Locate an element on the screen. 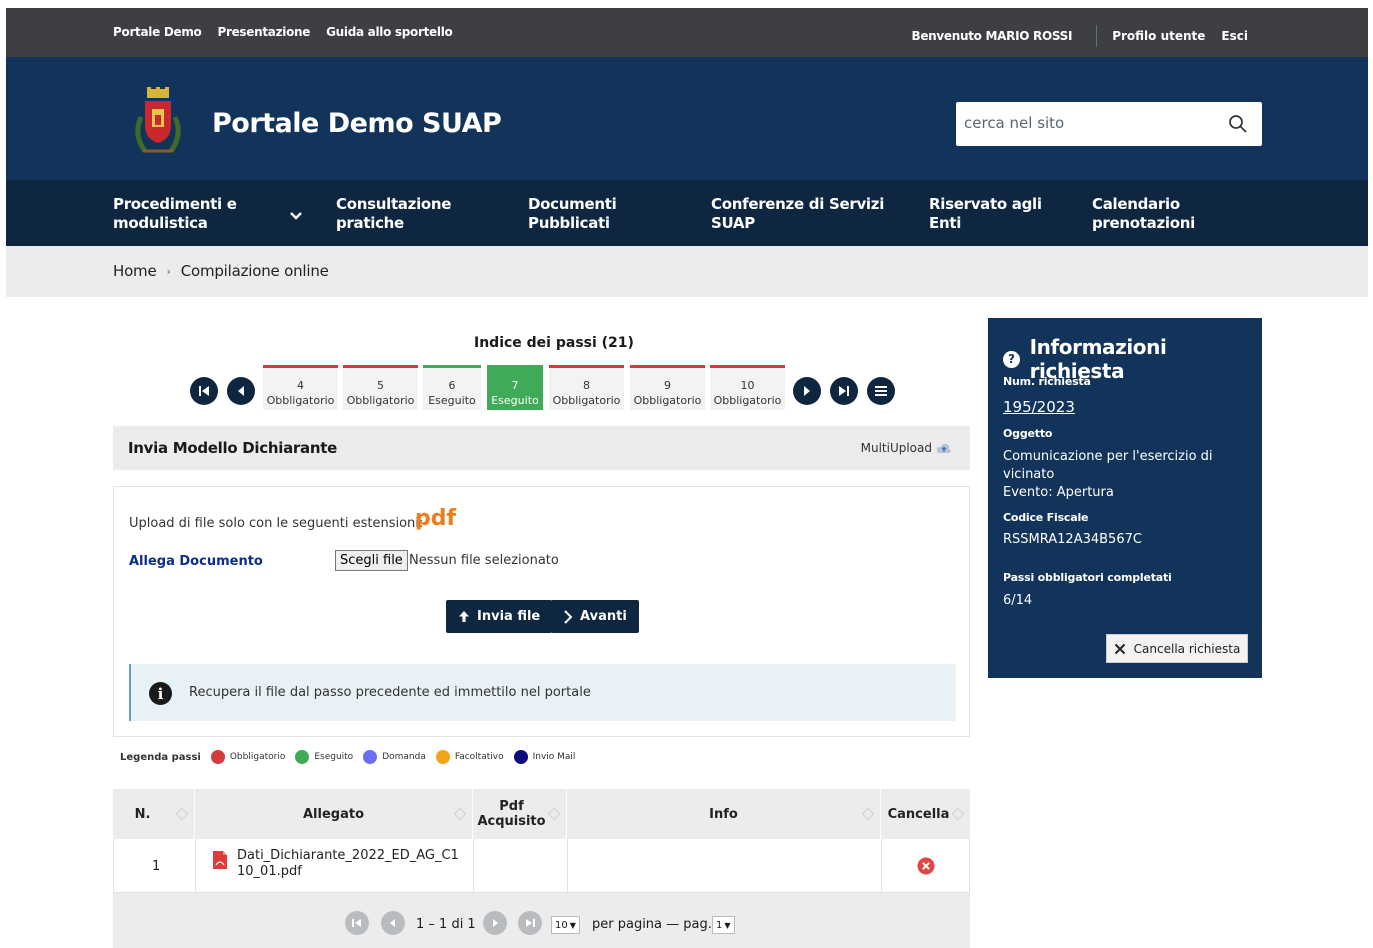 This screenshot has width=1373, height=948. step-item-current: 7 Eseguito is located at coordinates (515, 387).